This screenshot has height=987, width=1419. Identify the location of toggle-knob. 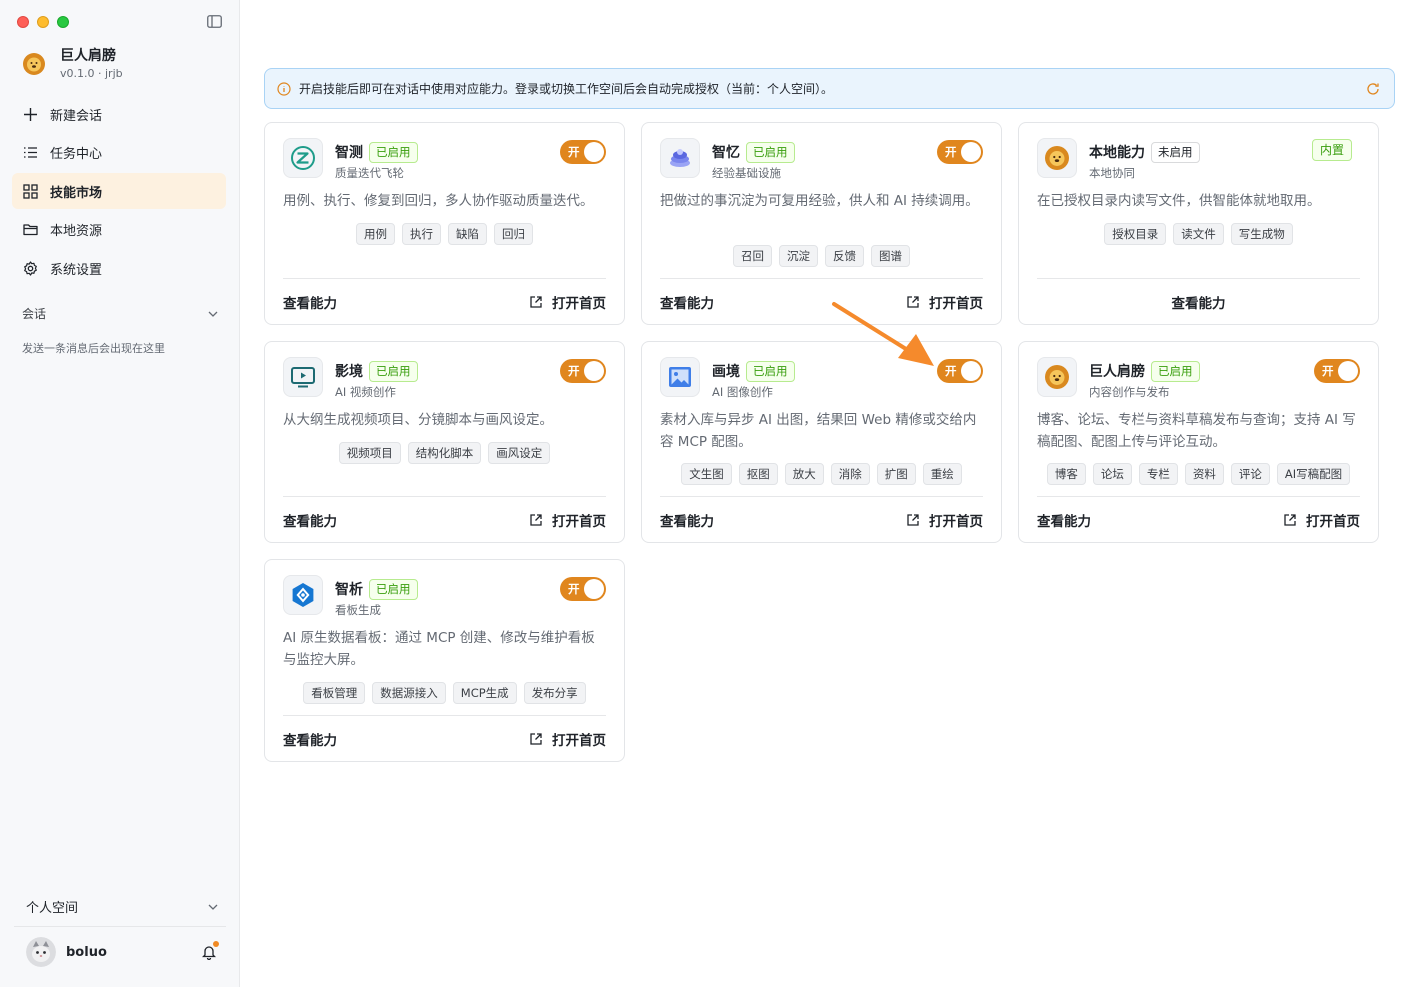
(594, 371).